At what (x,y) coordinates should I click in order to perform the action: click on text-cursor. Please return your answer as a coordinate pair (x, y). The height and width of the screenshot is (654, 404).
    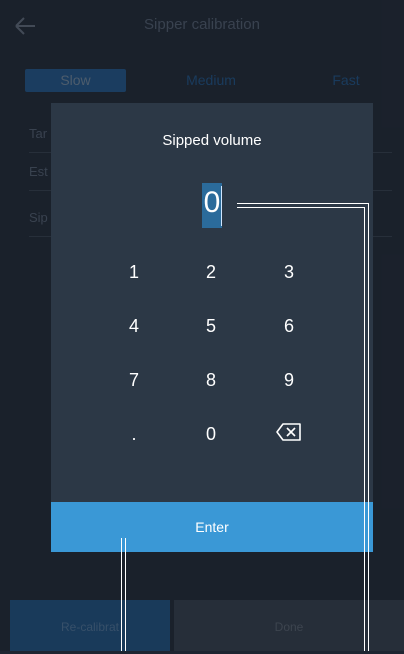
    Looking at the image, I should click on (221, 206).